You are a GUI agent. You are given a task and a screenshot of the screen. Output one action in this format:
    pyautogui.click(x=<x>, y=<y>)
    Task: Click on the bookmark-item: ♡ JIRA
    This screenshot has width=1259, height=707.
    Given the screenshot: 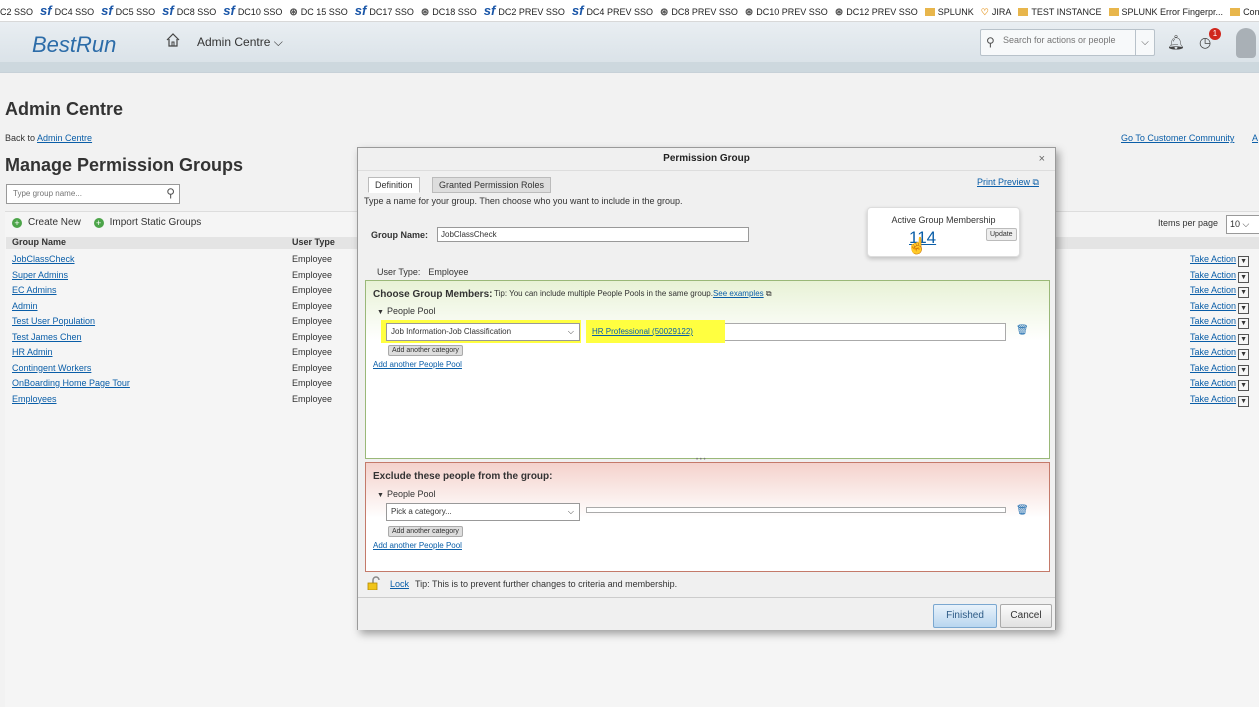 What is the action you would take?
    pyautogui.click(x=996, y=11)
    